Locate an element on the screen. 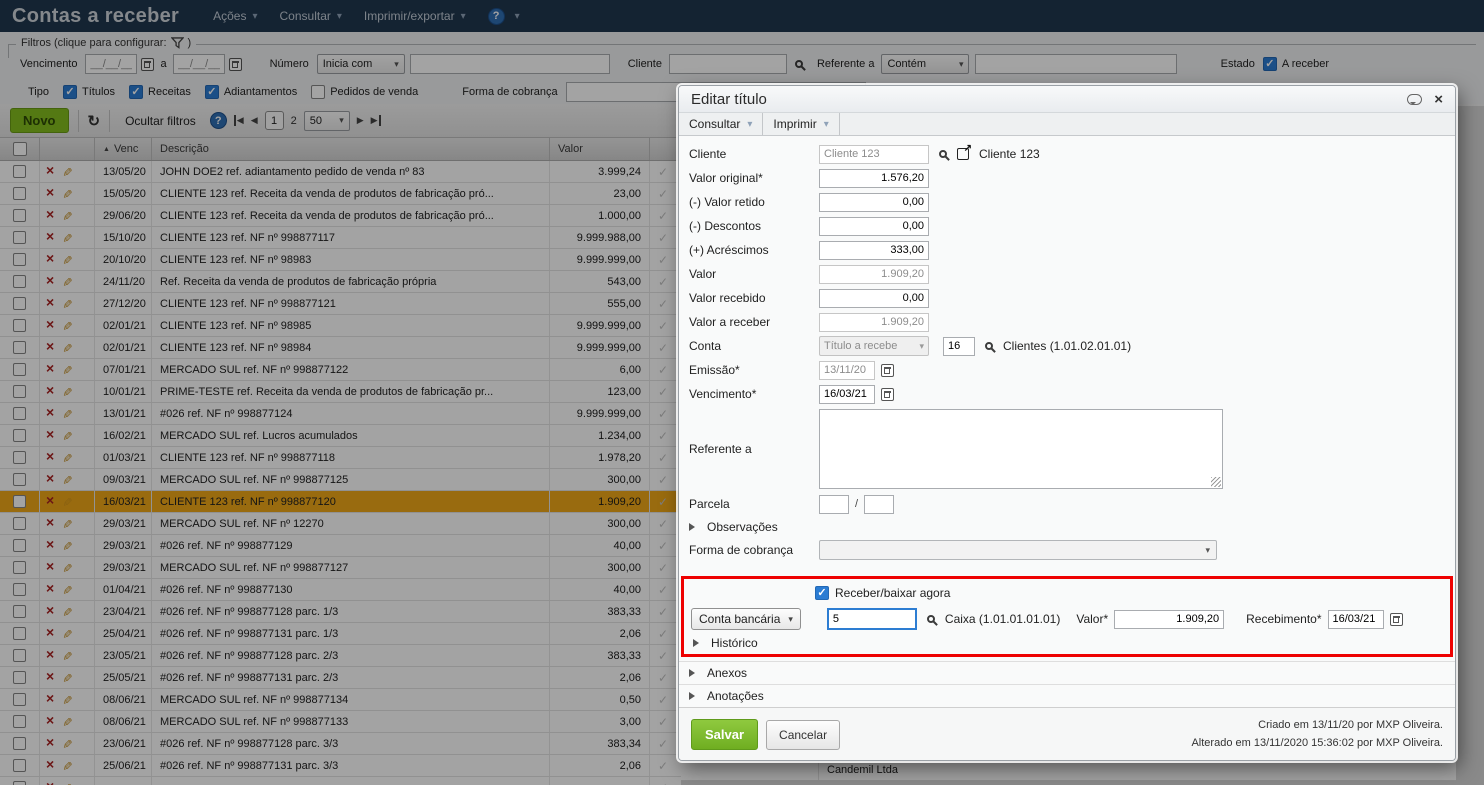 This screenshot has height=785, width=1484. receber-baixar-label: Receber/baixar agora is located at coordinates (893, 593).